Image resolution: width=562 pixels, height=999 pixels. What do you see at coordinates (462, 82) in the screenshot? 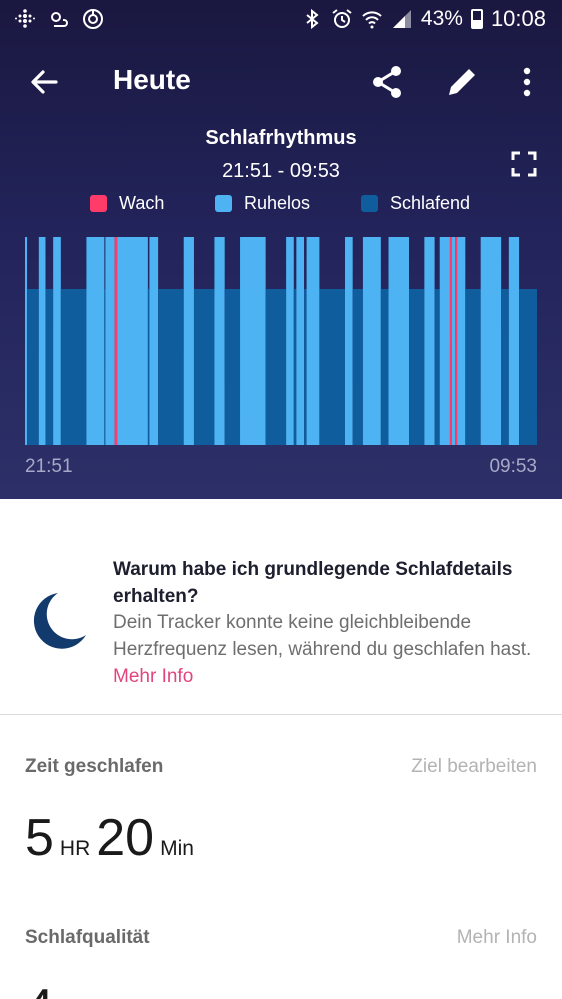
I see `edit-pencil-icon` at bounding box center [462, 82].